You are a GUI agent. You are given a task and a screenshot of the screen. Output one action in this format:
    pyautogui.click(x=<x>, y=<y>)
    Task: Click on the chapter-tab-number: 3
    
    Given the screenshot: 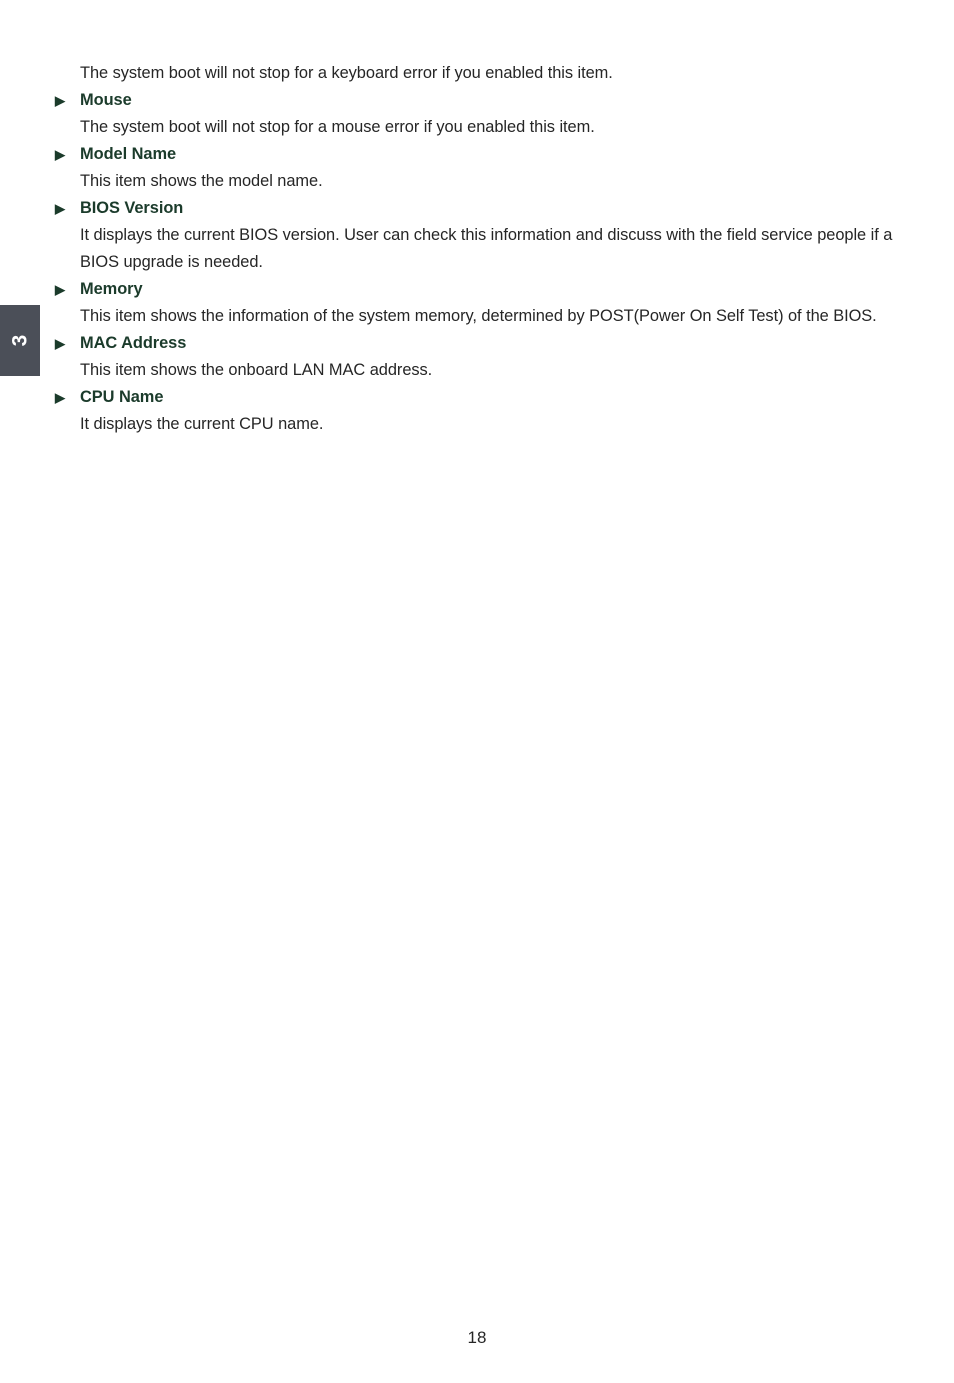 What is the action you would take?
    pyautogui.click(x=20, y=340)
    